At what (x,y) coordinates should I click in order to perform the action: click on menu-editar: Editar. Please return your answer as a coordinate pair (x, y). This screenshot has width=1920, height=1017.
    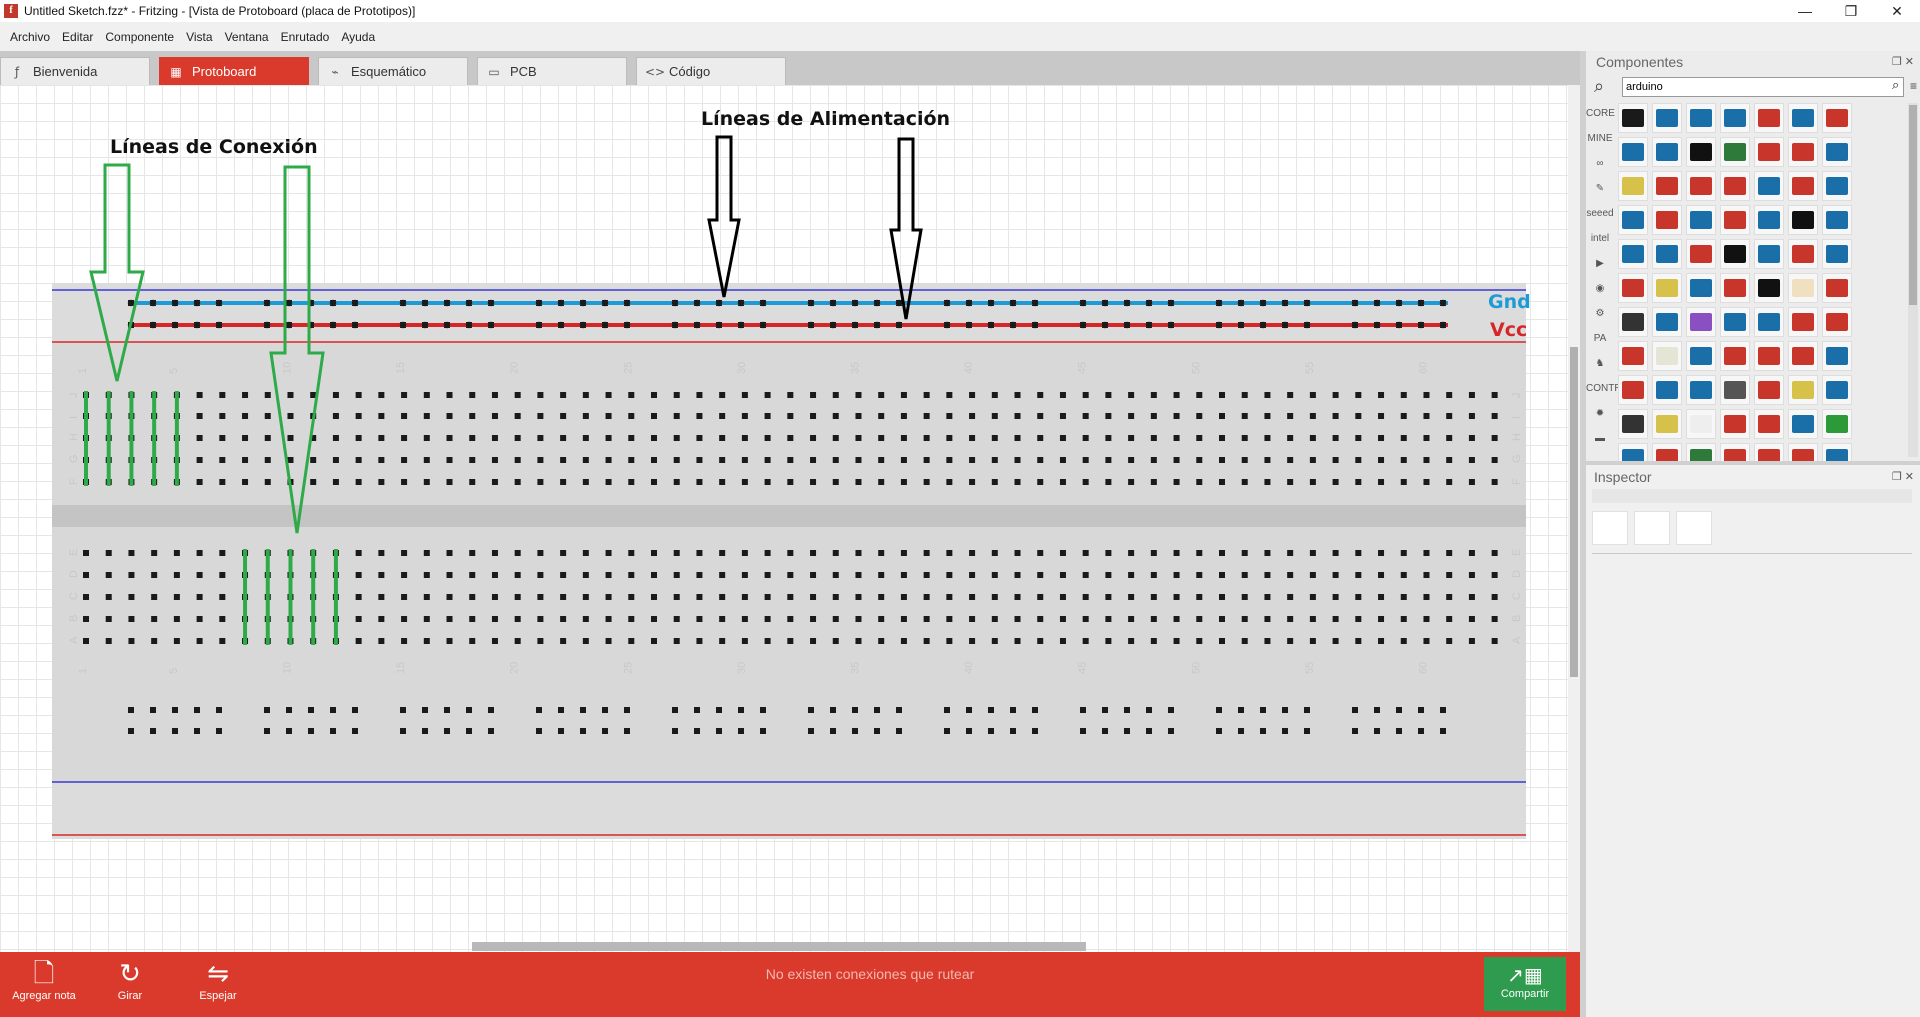
    Looking at the image, I should click on (77, 37).